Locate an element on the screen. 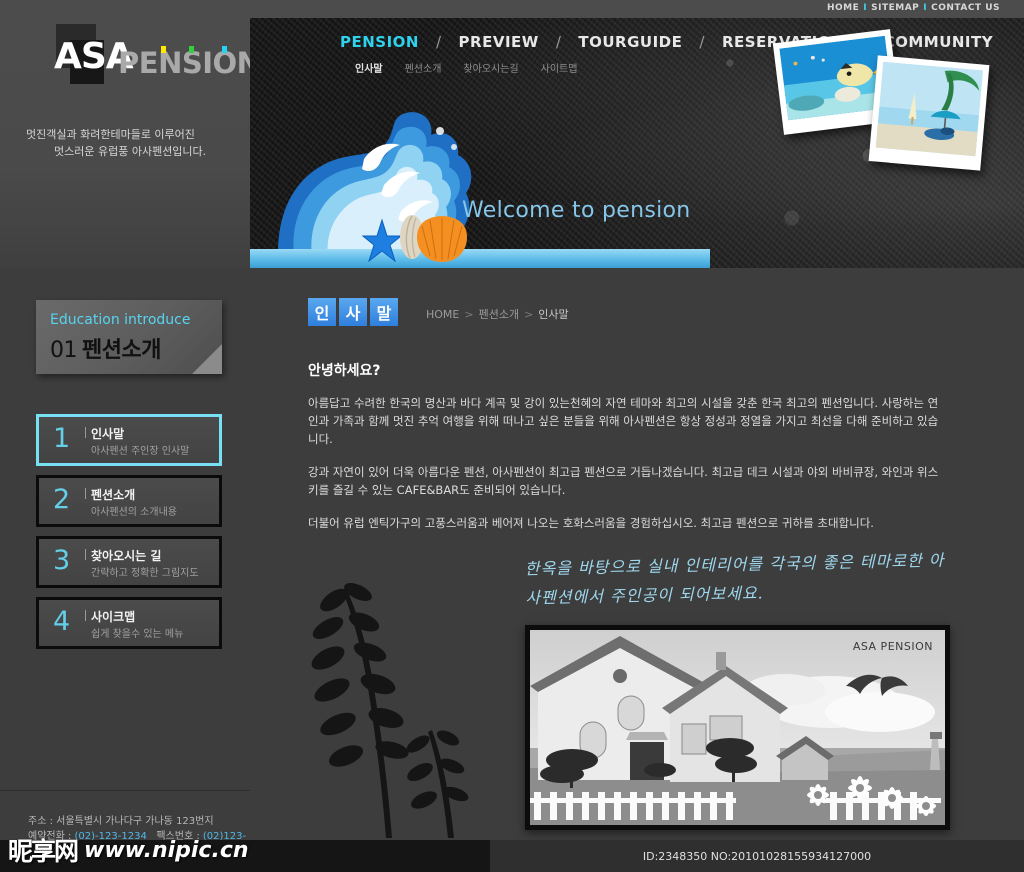 This screenshot has width=1024, height=872. subnav-item-greeting: 인사말 is located at coordinates (369, 69).